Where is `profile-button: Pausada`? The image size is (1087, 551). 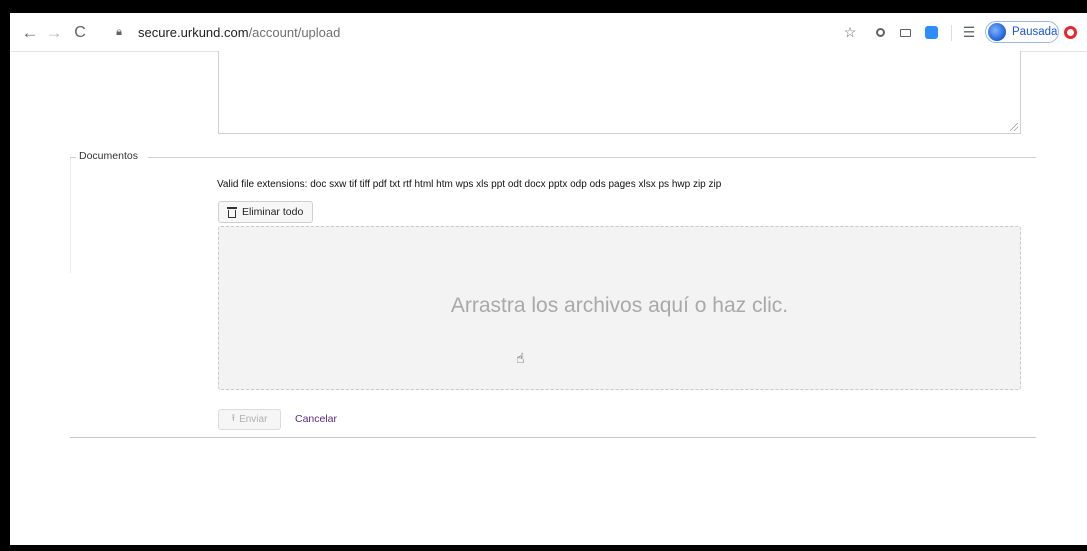 profile-button: Pausada is located at coordinates (1022, 32).